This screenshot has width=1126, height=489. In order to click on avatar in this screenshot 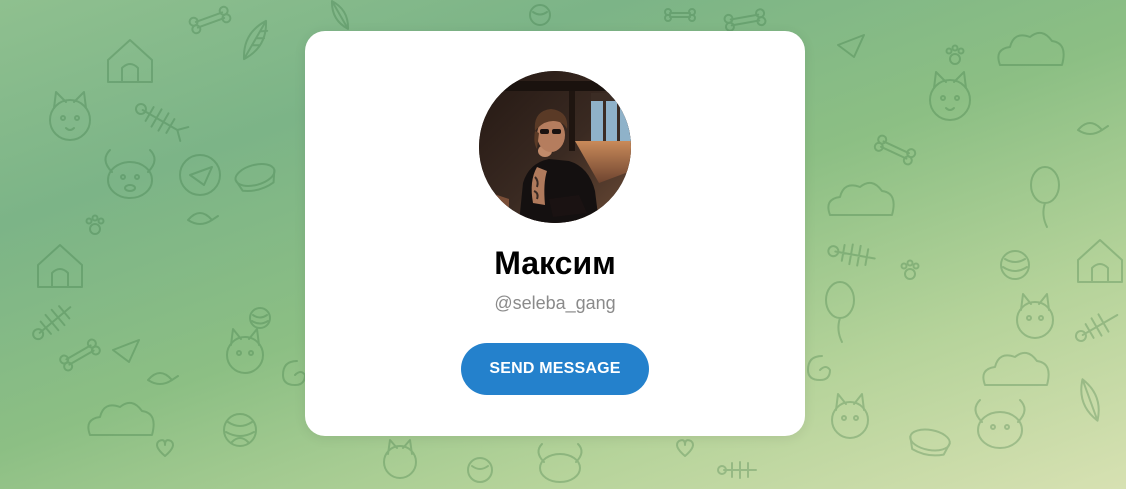, I will do `click(555, 147)`.